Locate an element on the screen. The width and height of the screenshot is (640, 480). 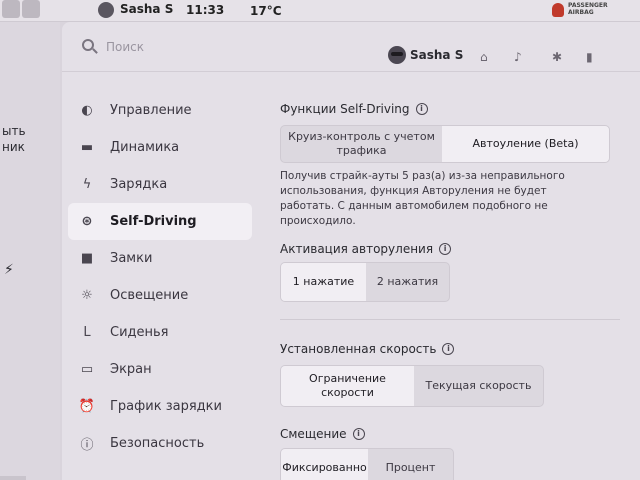
status-temperature: 17°C is located at coordinates (266, 11).